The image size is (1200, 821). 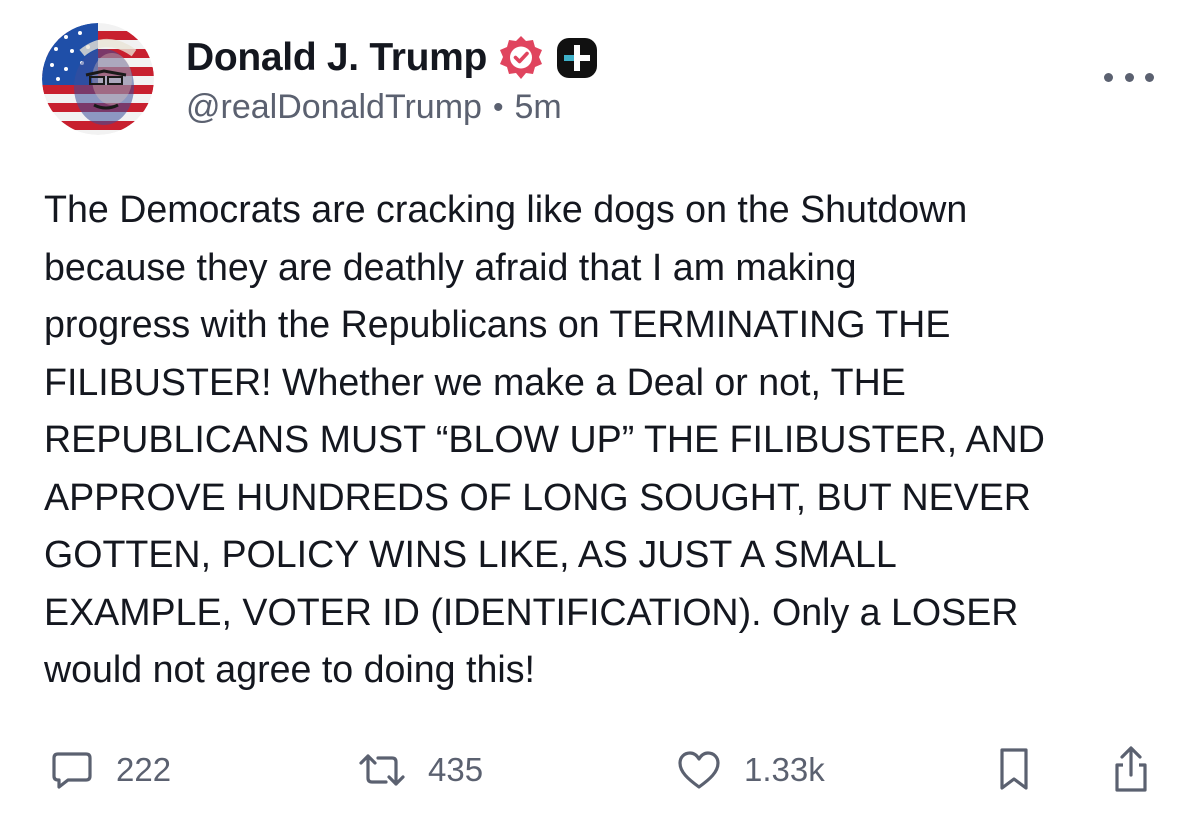 I want to click on post-timestamp: 5m, so click(x=537, y=107).